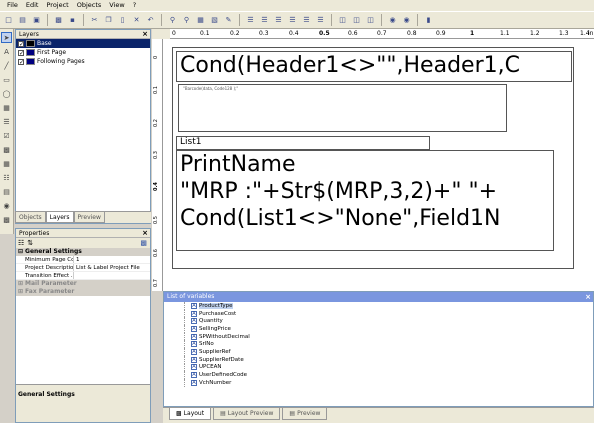 Image resolution: width=594 pixels, height=423 pixels. I want to click on property-value, so click(111, 275).